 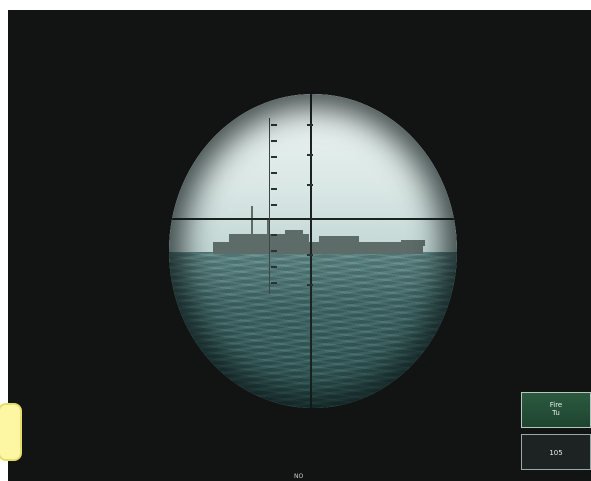 I want to click on fire-button-label: Fire, so click(x=556, y=405).